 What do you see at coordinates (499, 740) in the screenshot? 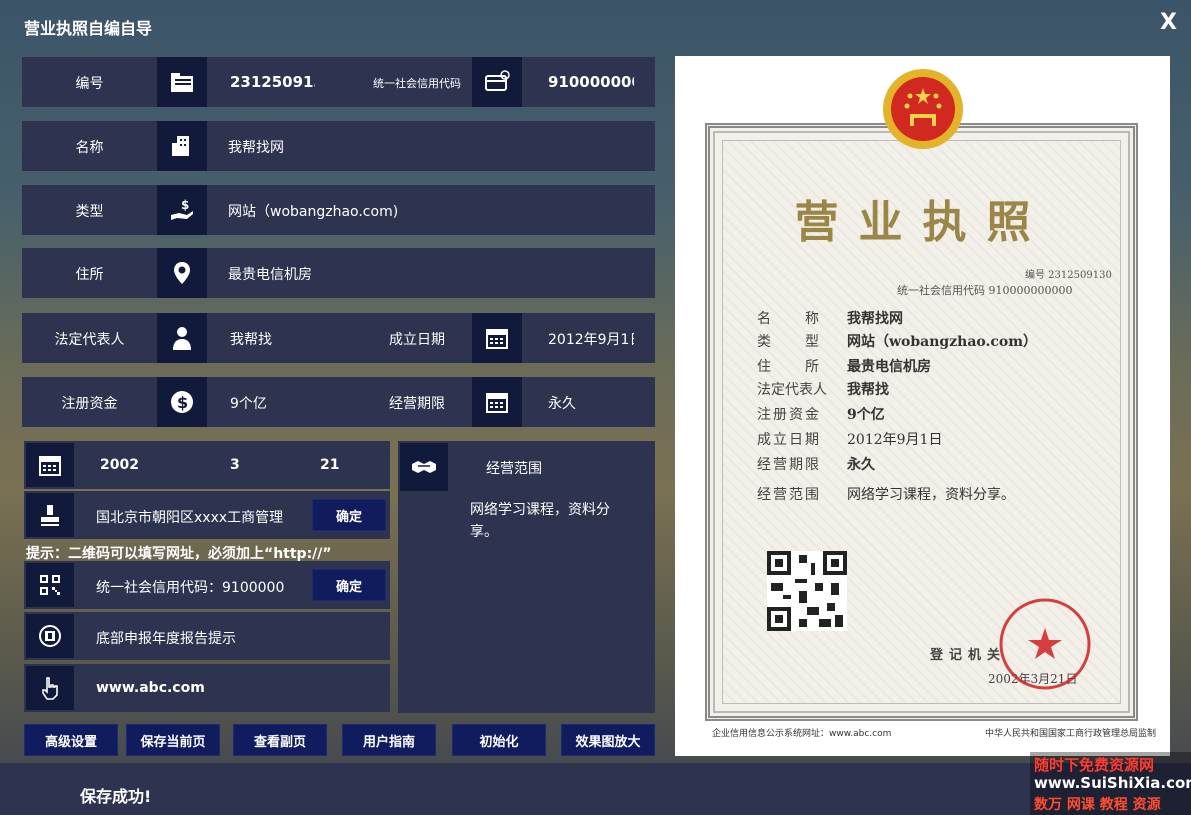
I see `reset-button: 初始化` at bounding box center [499, 740].